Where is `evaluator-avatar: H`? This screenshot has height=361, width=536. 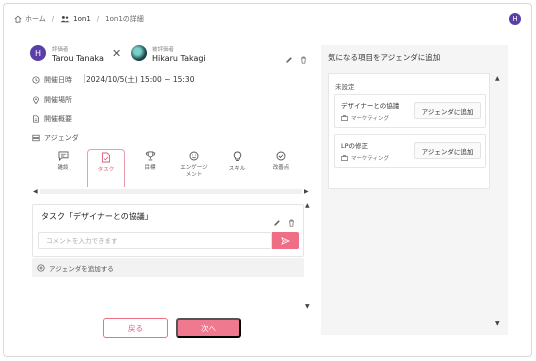 evaluator-avatar: H is located at coordinates (38, 53).